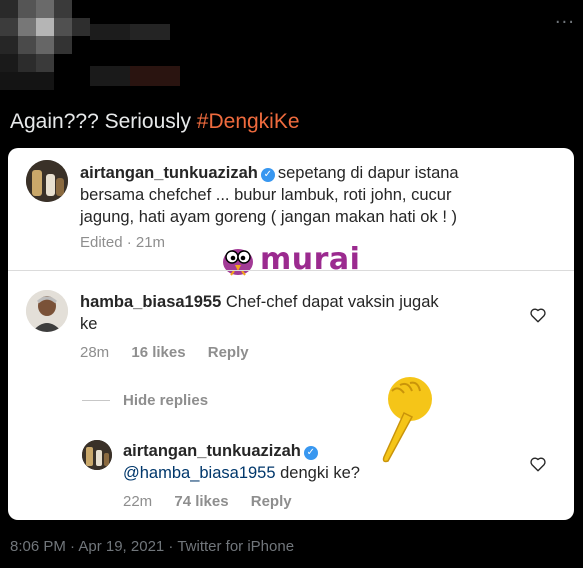 The image size is (583, 568). I want to click on reply-reply-button: Reply, so click(271, 501).